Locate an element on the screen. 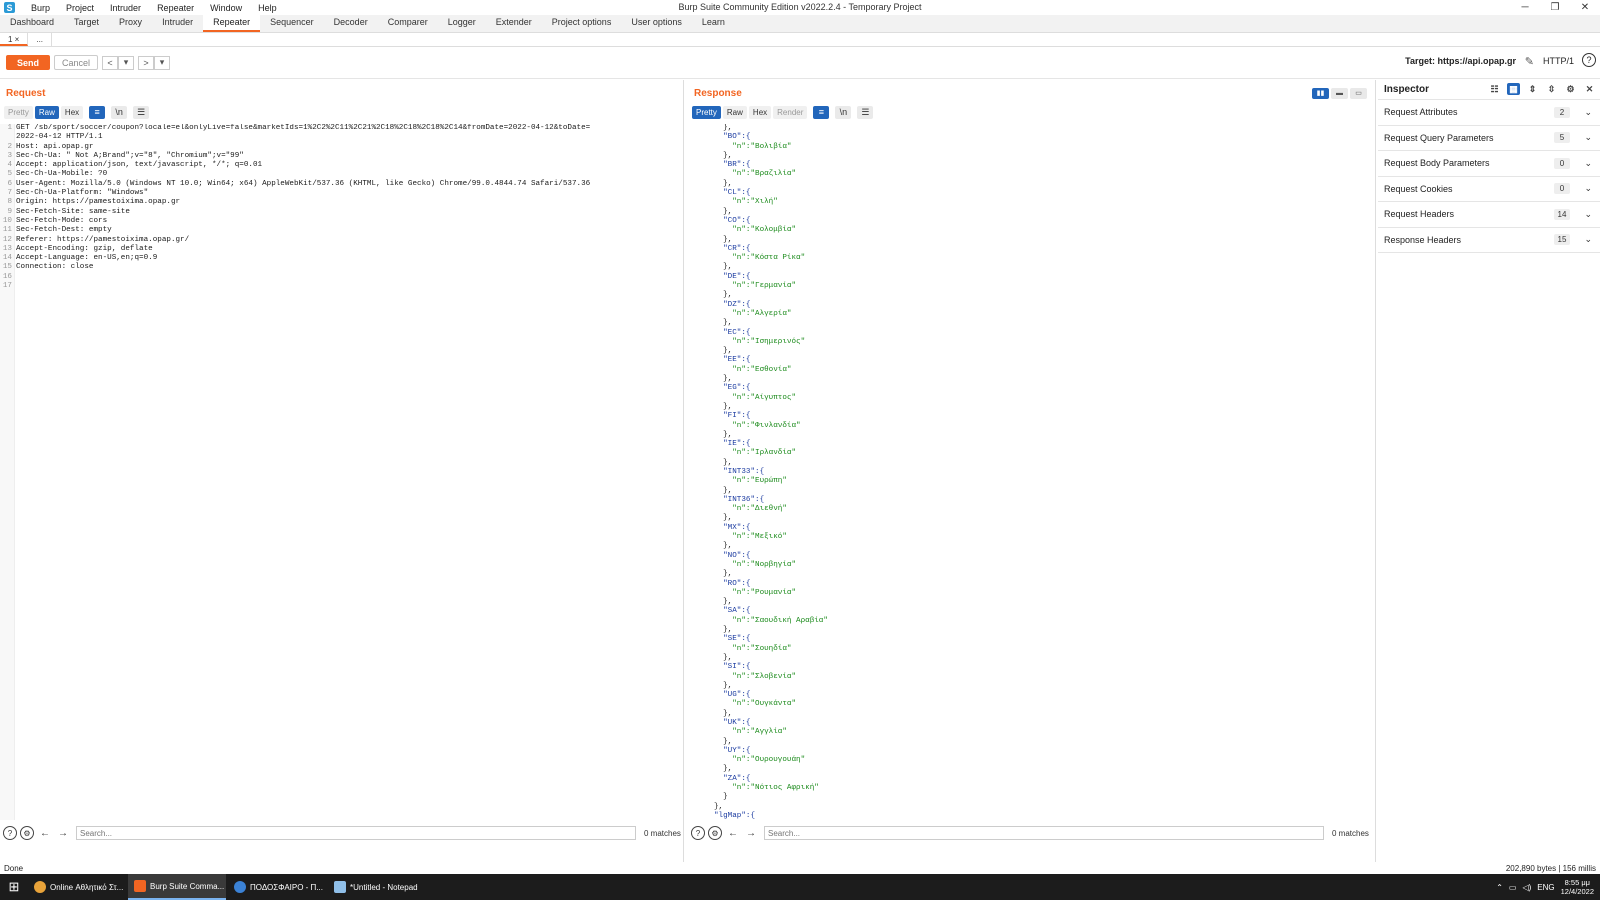 The image size is (1600, 900). tab-extender: Extender is located at coordinates (514, 23).